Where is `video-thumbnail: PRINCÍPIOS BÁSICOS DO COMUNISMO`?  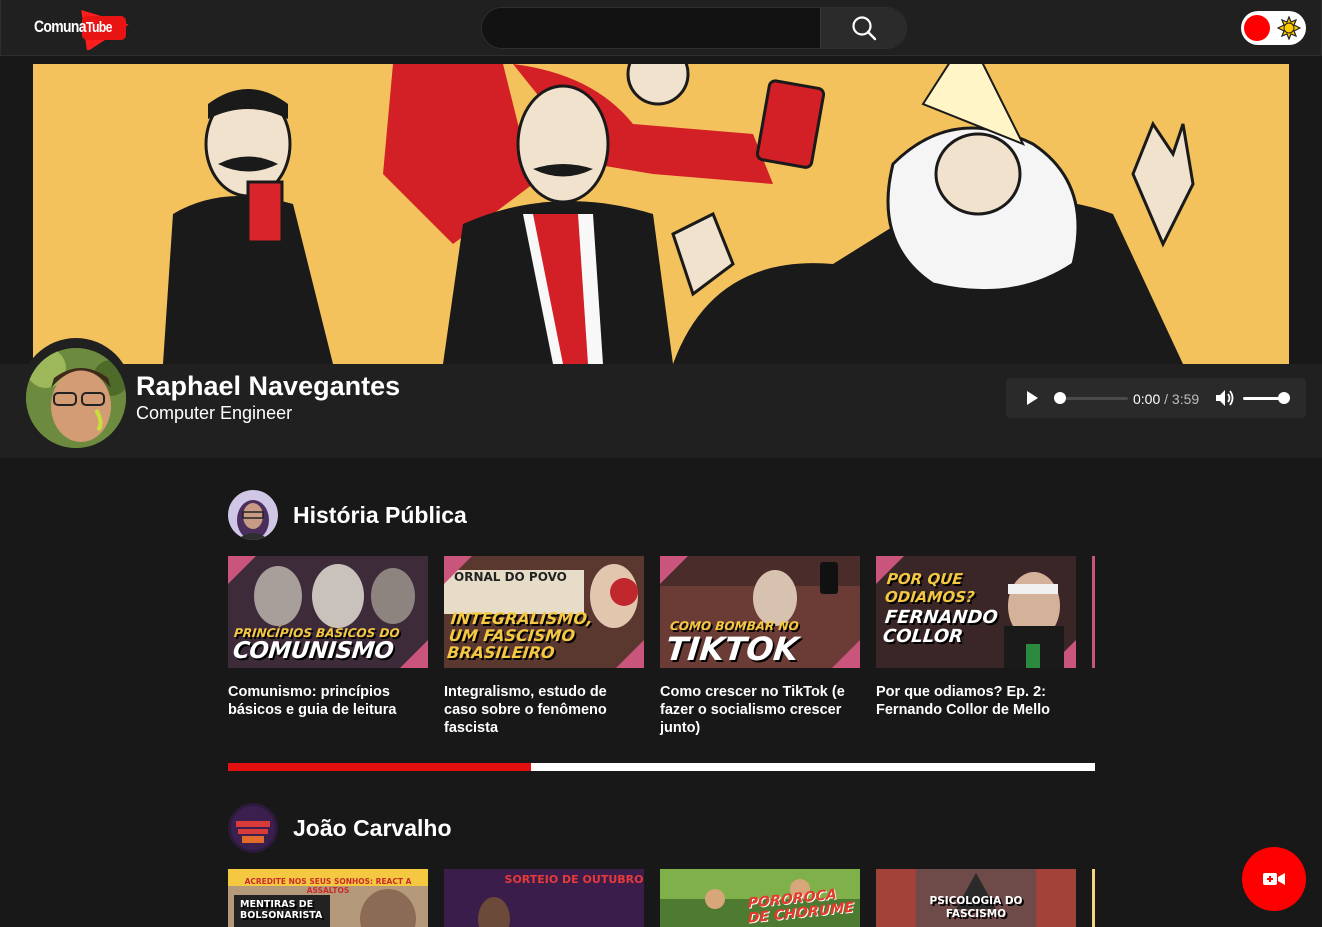 video-thumbnail: PRINCÍPIOS BÁSICOS DO COMUNISMO is located at coordinates (328, 612).